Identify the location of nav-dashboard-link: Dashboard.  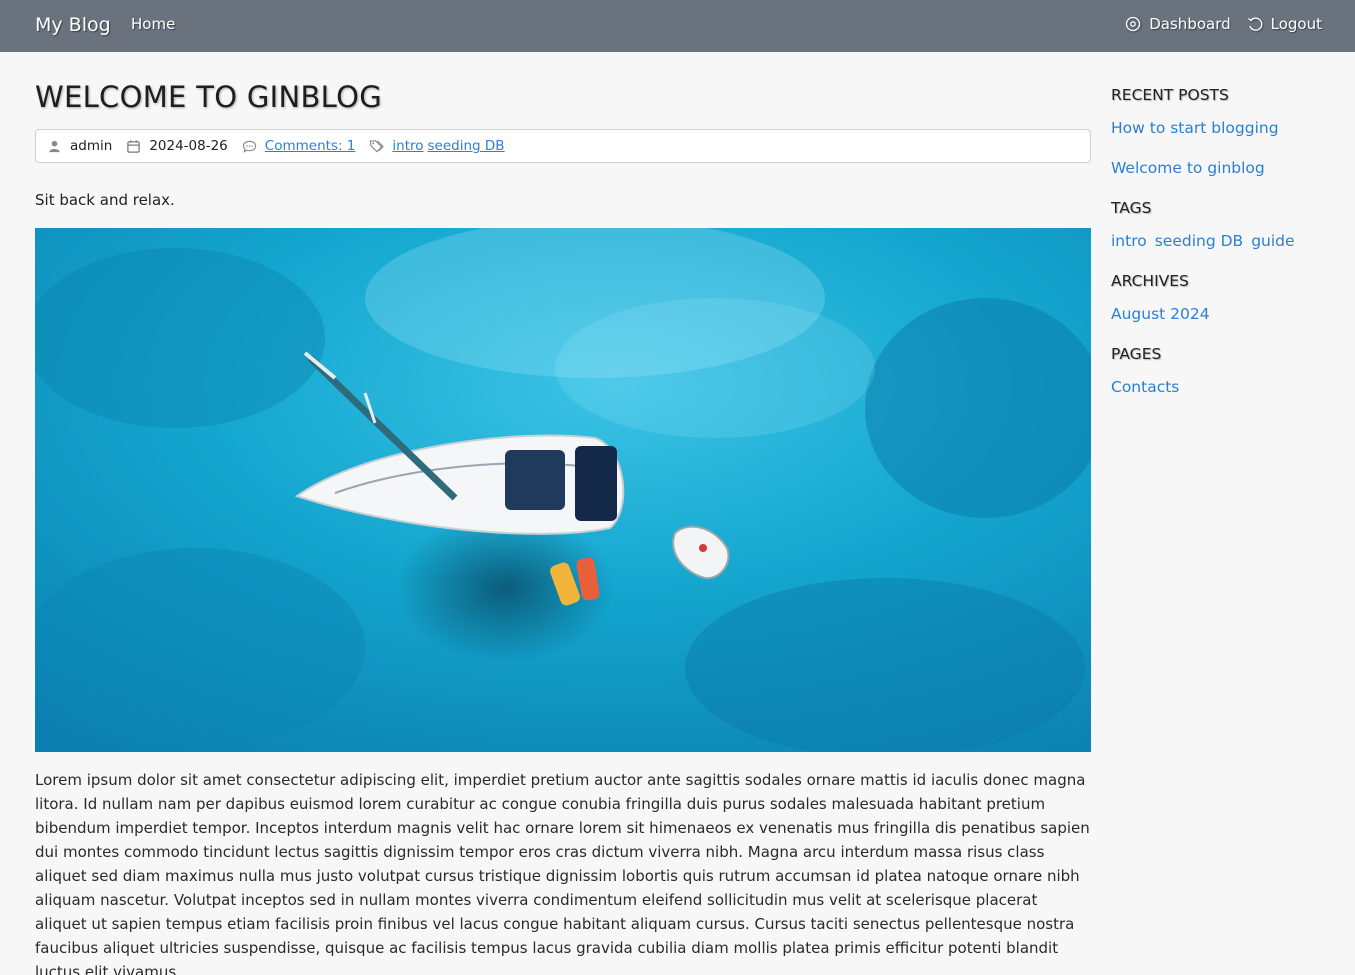
(1178, 24).